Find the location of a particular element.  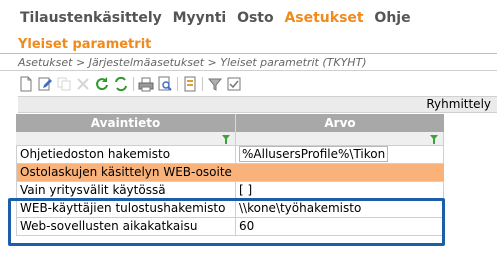

sync-icon is located at coordinates (121, 84).